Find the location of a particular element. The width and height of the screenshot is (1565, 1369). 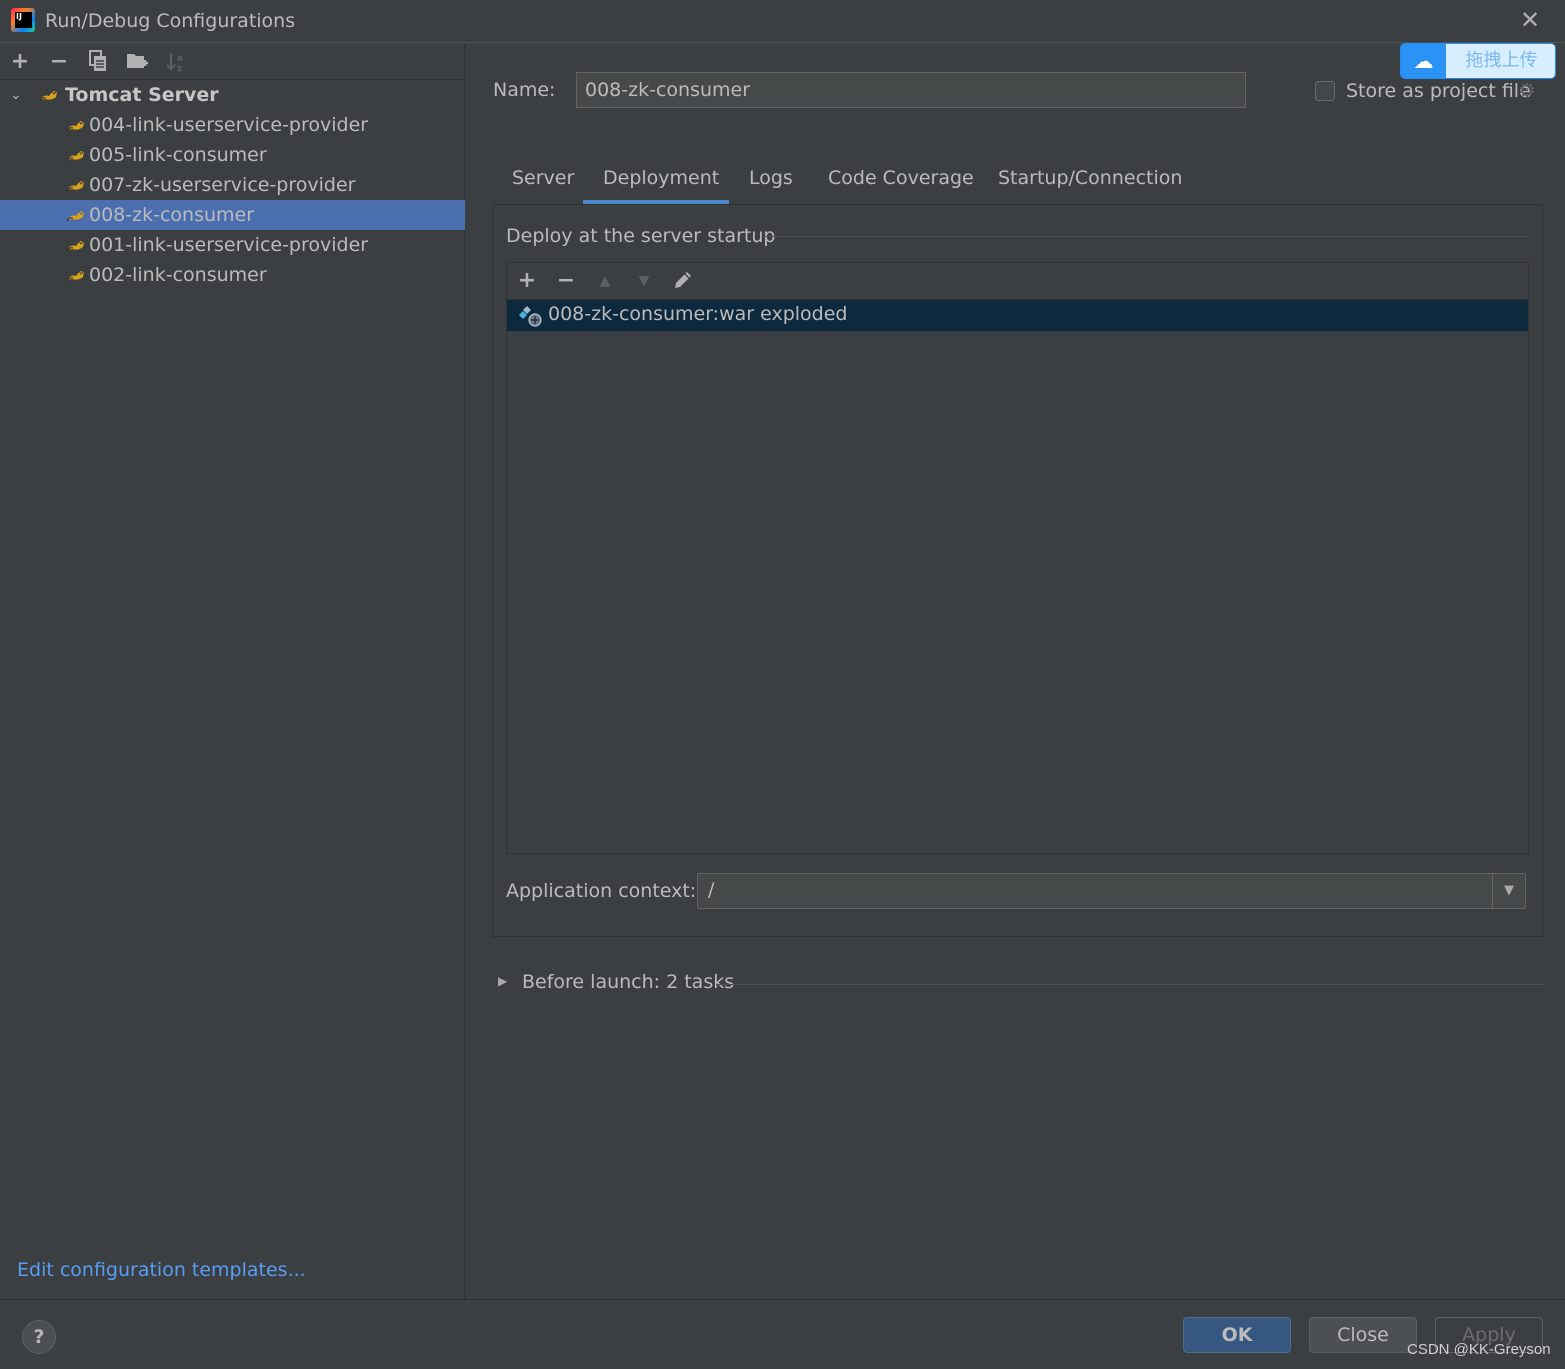

close-icon: ✕ is located at coordinates (1530, 20).